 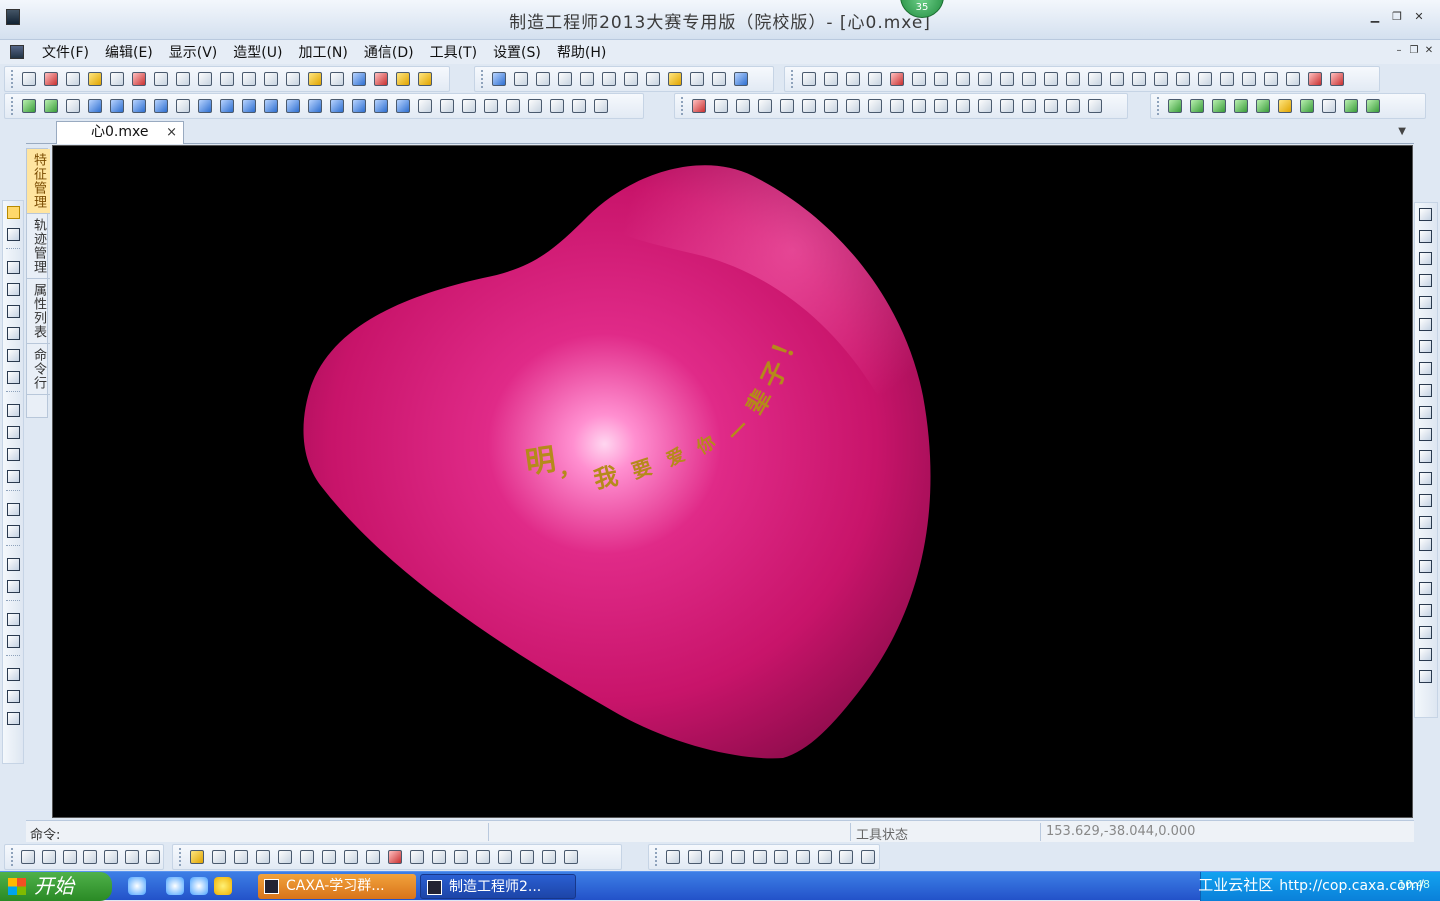 What do you see at coordinates (183, 106) in the screenshot?
I see `point-icon` at bounding box center [183, 106].